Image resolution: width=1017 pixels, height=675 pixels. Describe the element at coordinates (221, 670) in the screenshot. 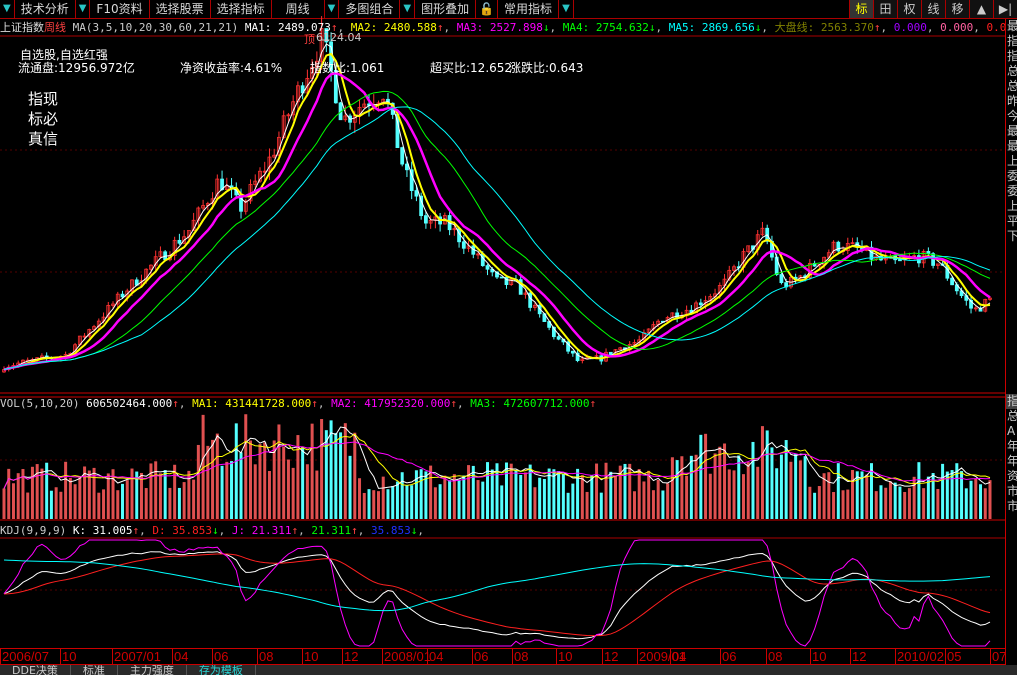

I see `tab-3: 存为模板` at that location.